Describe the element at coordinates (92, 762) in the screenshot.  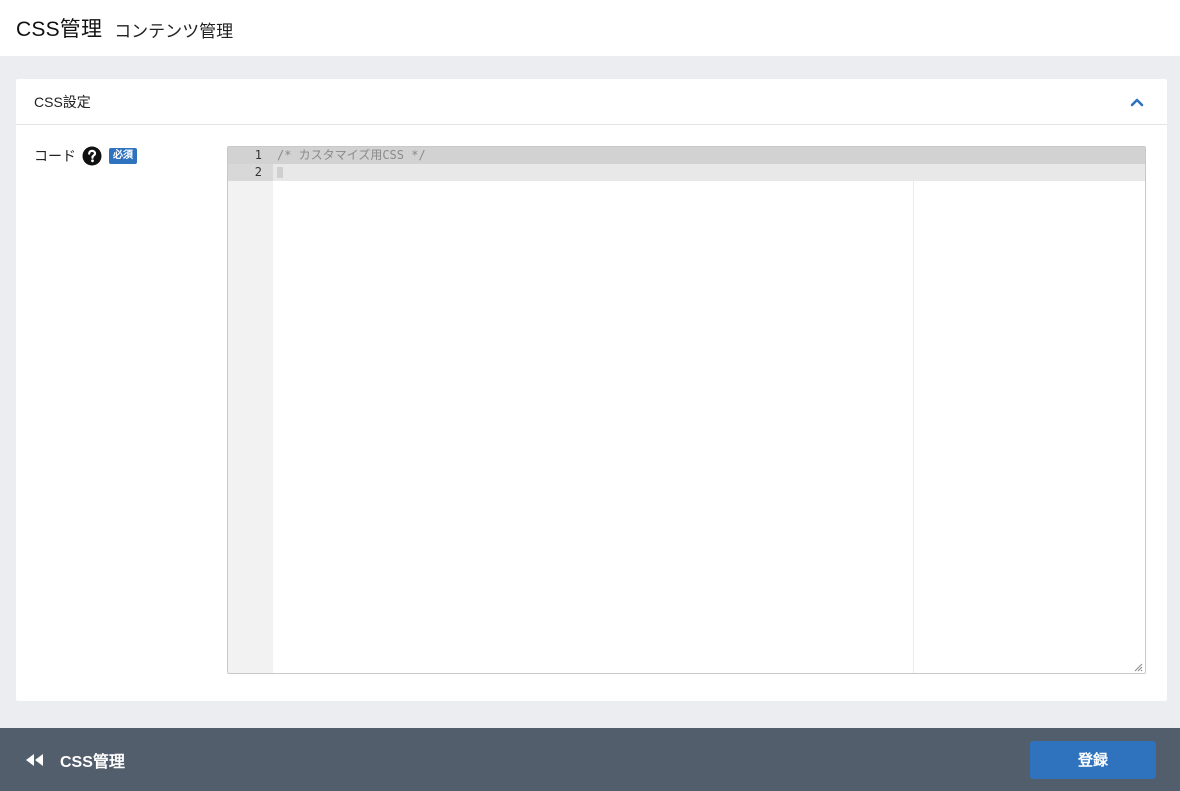
I see `back-link-label: CSS管理` at that location.